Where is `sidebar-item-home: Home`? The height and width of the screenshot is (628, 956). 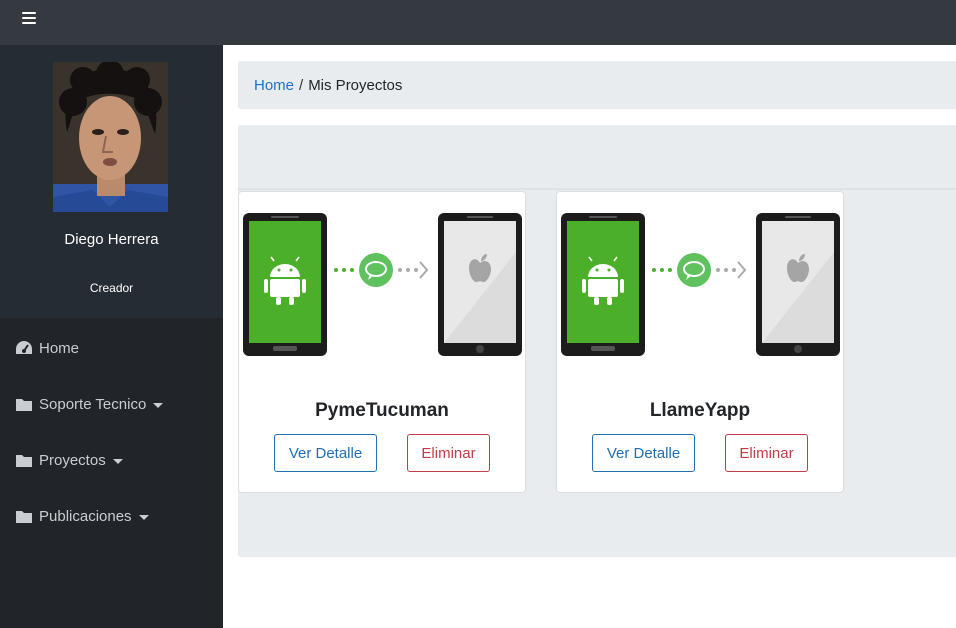 sidebar-item-home: Home is located at coordinates (111, 348).